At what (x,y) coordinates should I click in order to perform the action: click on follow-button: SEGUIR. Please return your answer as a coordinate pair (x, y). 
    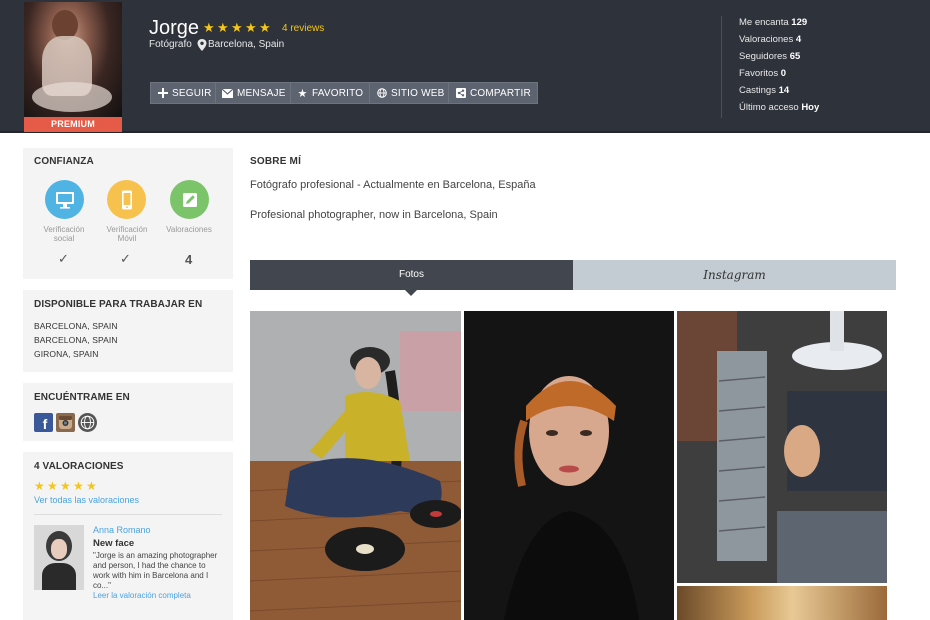
    Looking at the image, I should click on (184, 93).